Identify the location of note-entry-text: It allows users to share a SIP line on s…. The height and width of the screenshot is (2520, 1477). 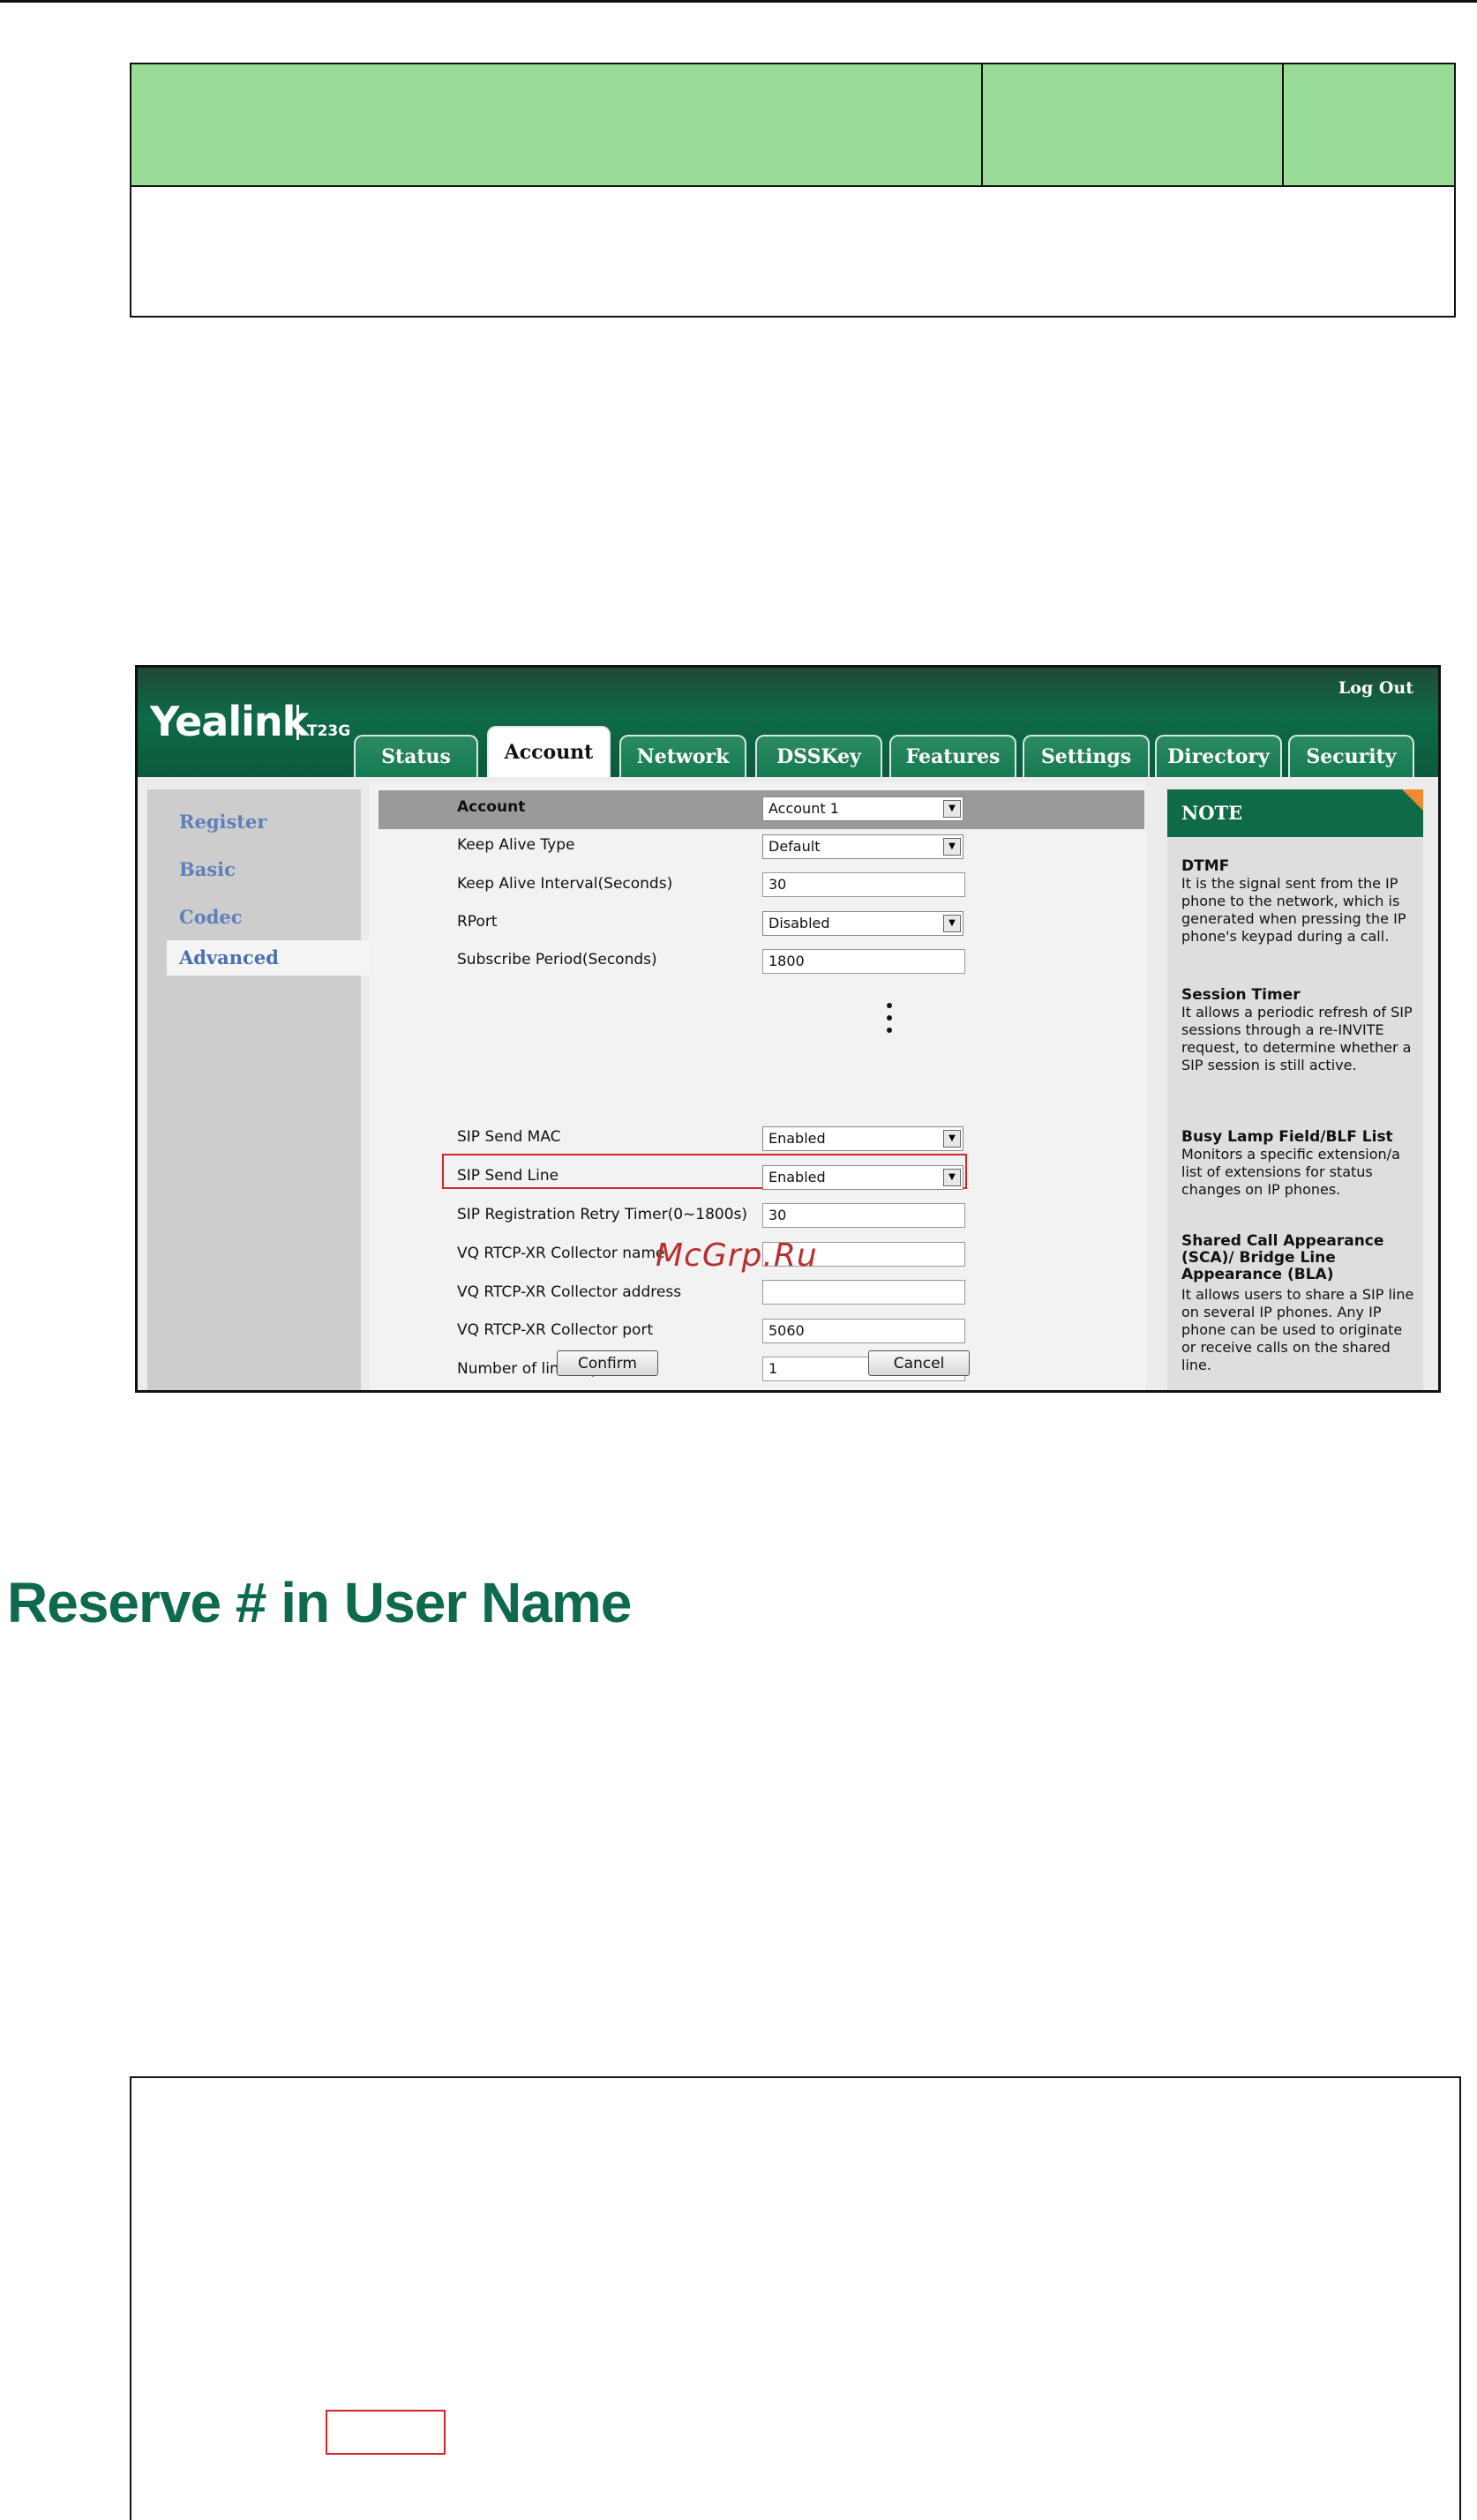
(1297, 1329).